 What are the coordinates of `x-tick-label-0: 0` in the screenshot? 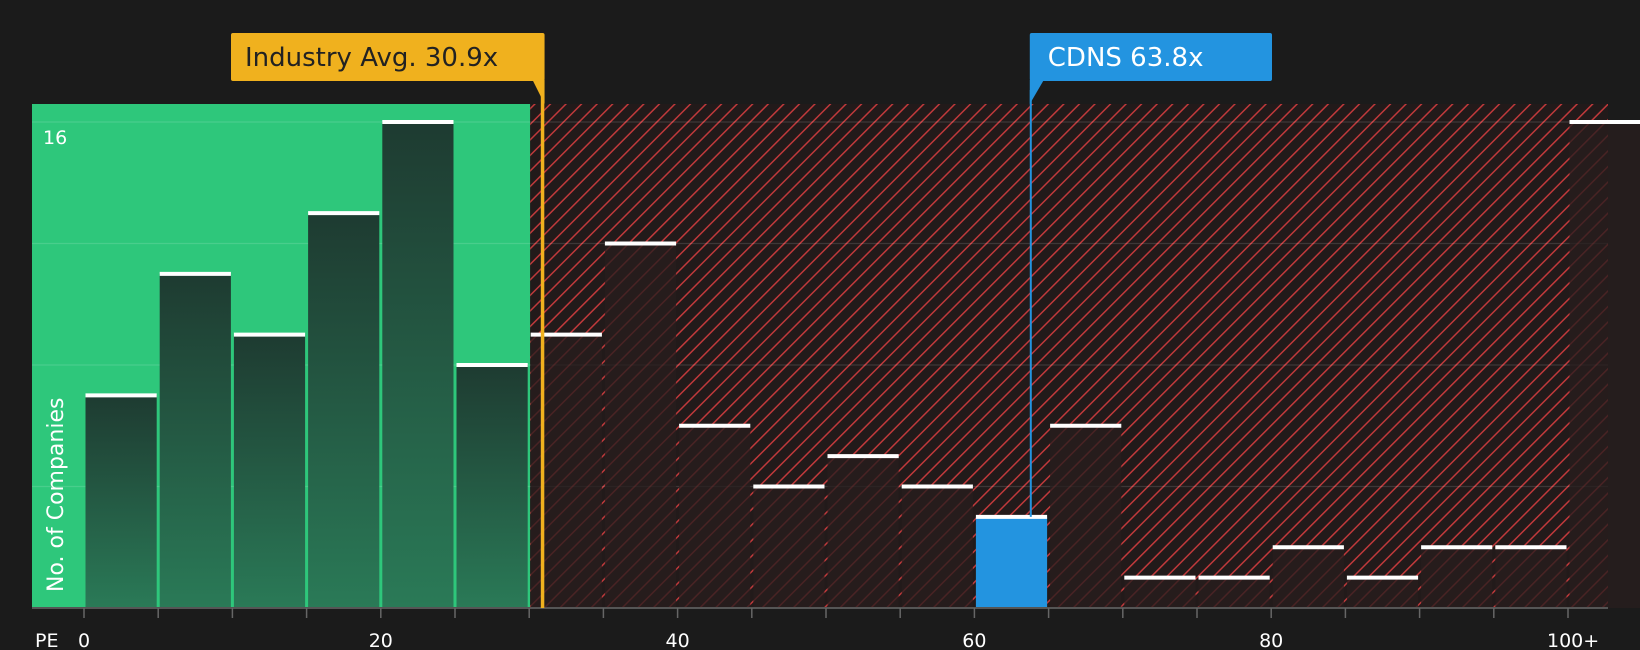 It's located at (84, 640).